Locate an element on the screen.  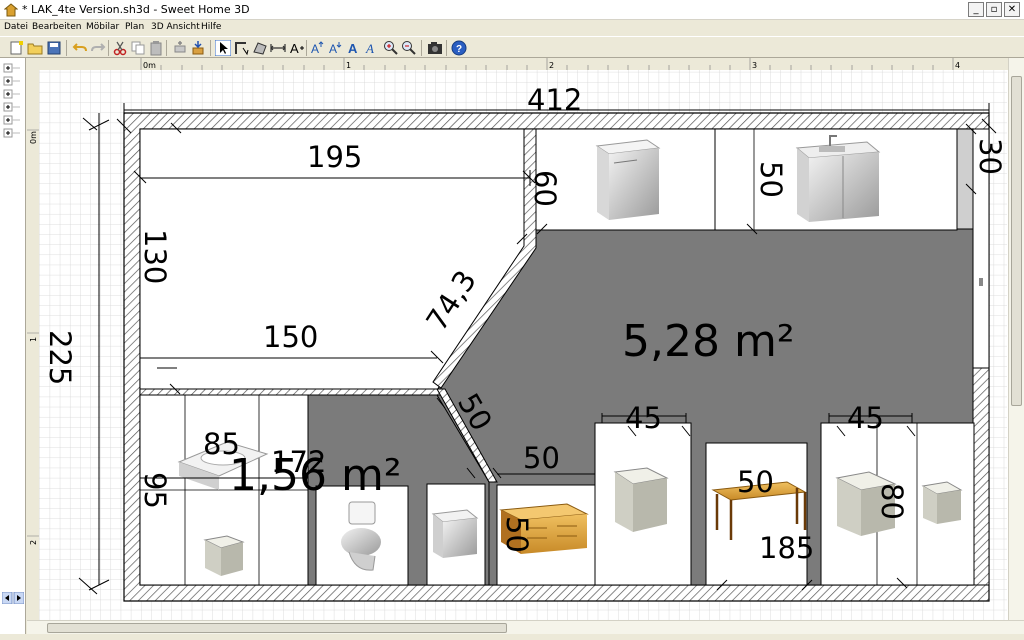
vertical-scroll-thumb is located at coordinates (1016, 241).